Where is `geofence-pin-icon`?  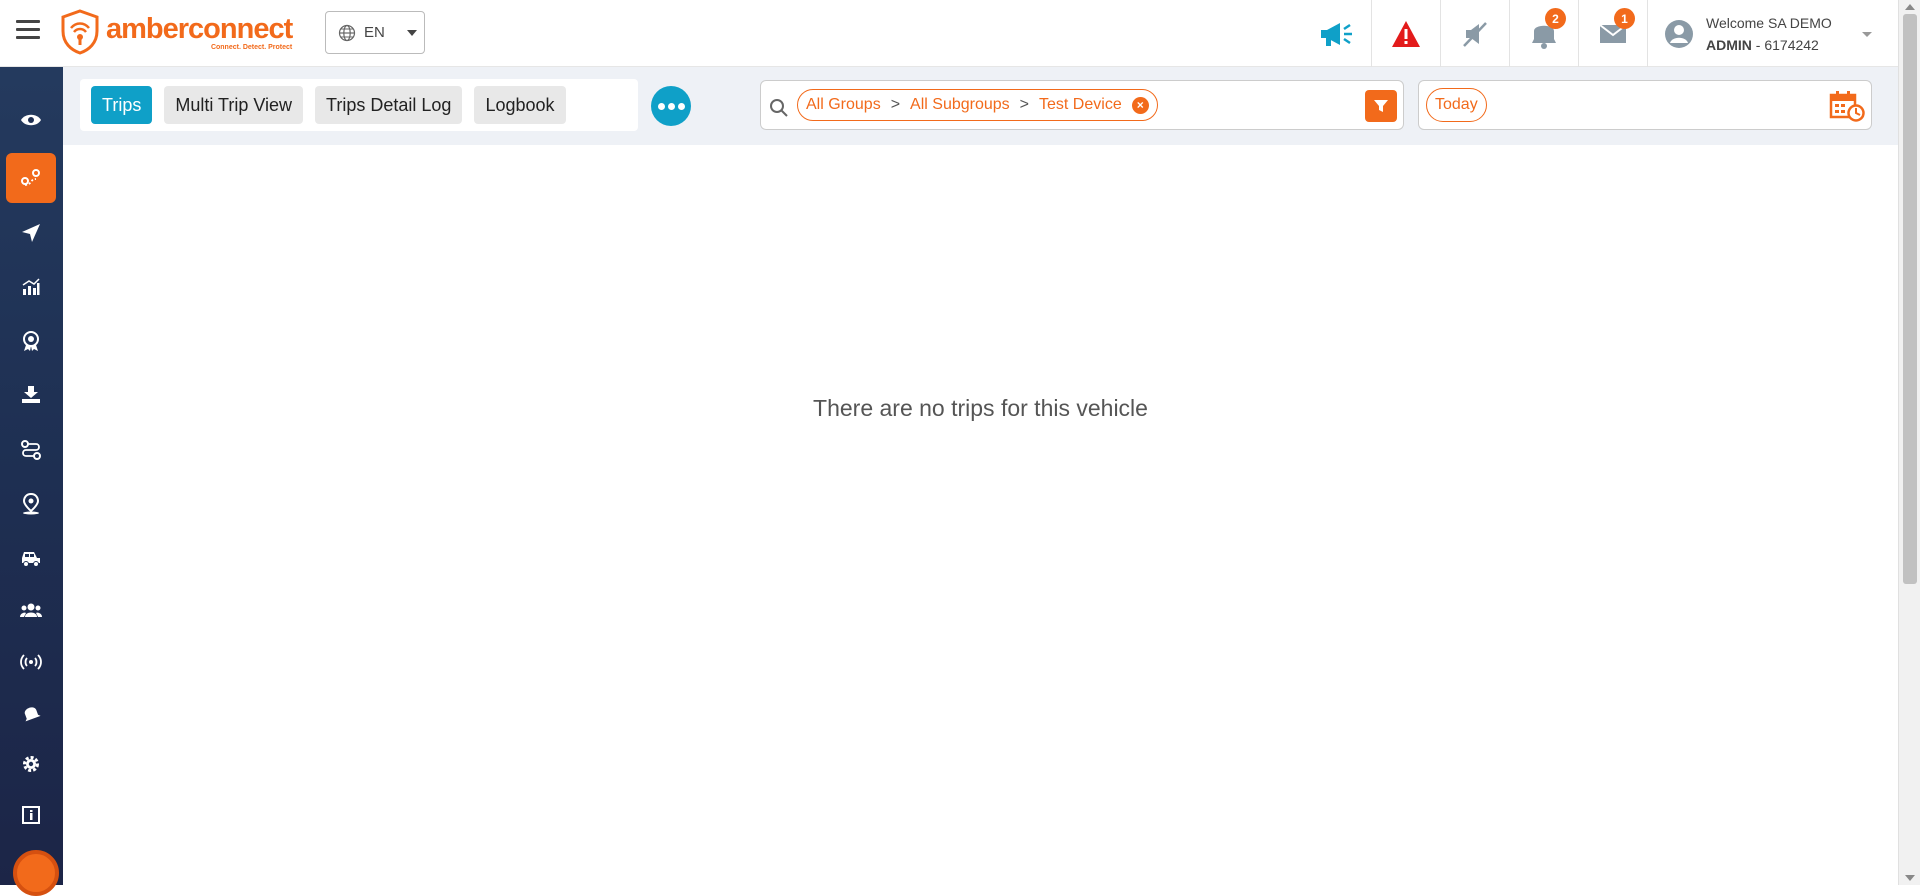 geofence-pin-icon is located at coordinates (31, 504).